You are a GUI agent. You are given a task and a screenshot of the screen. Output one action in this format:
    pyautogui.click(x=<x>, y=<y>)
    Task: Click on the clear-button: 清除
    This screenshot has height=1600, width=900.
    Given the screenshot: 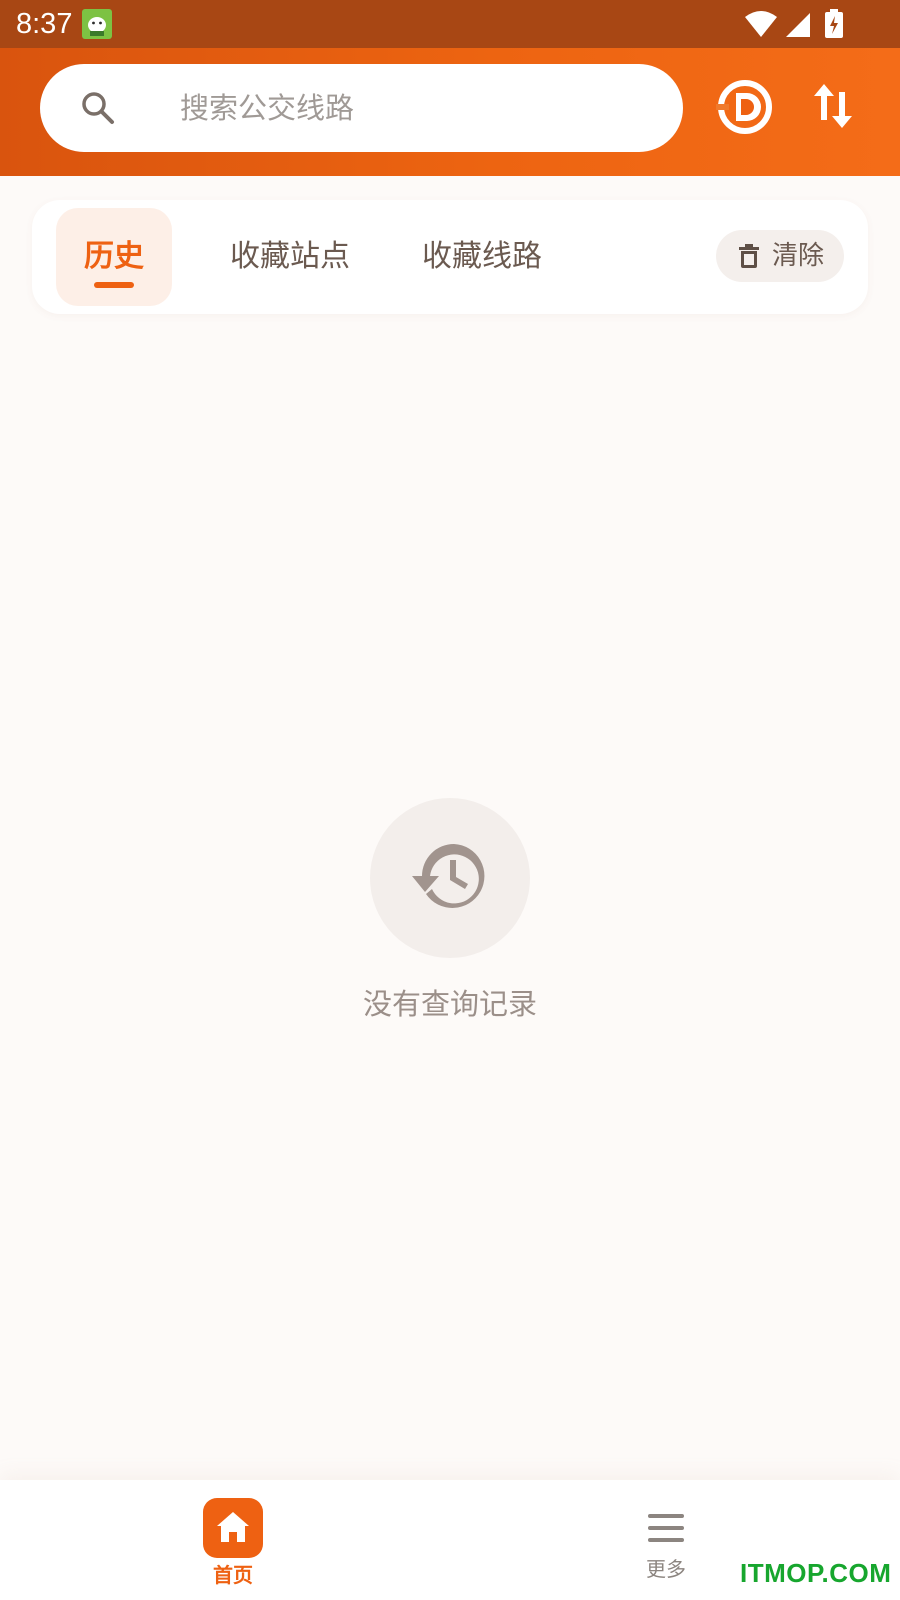 What is the action you would take?
    pyautogui.click(x=780, y=256)
    